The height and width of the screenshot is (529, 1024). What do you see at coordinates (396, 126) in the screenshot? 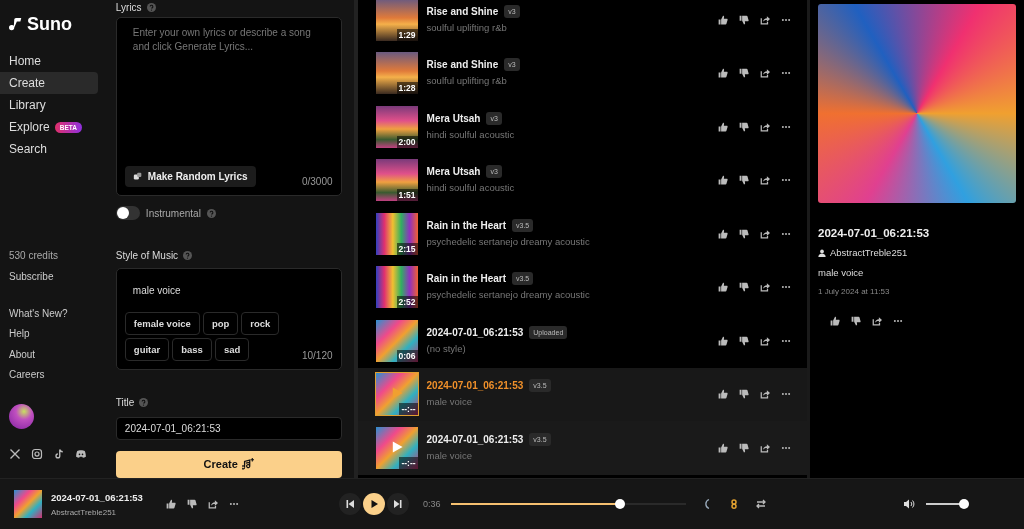
I see `cover-art: 2:00` at bounding box center [396, 126].